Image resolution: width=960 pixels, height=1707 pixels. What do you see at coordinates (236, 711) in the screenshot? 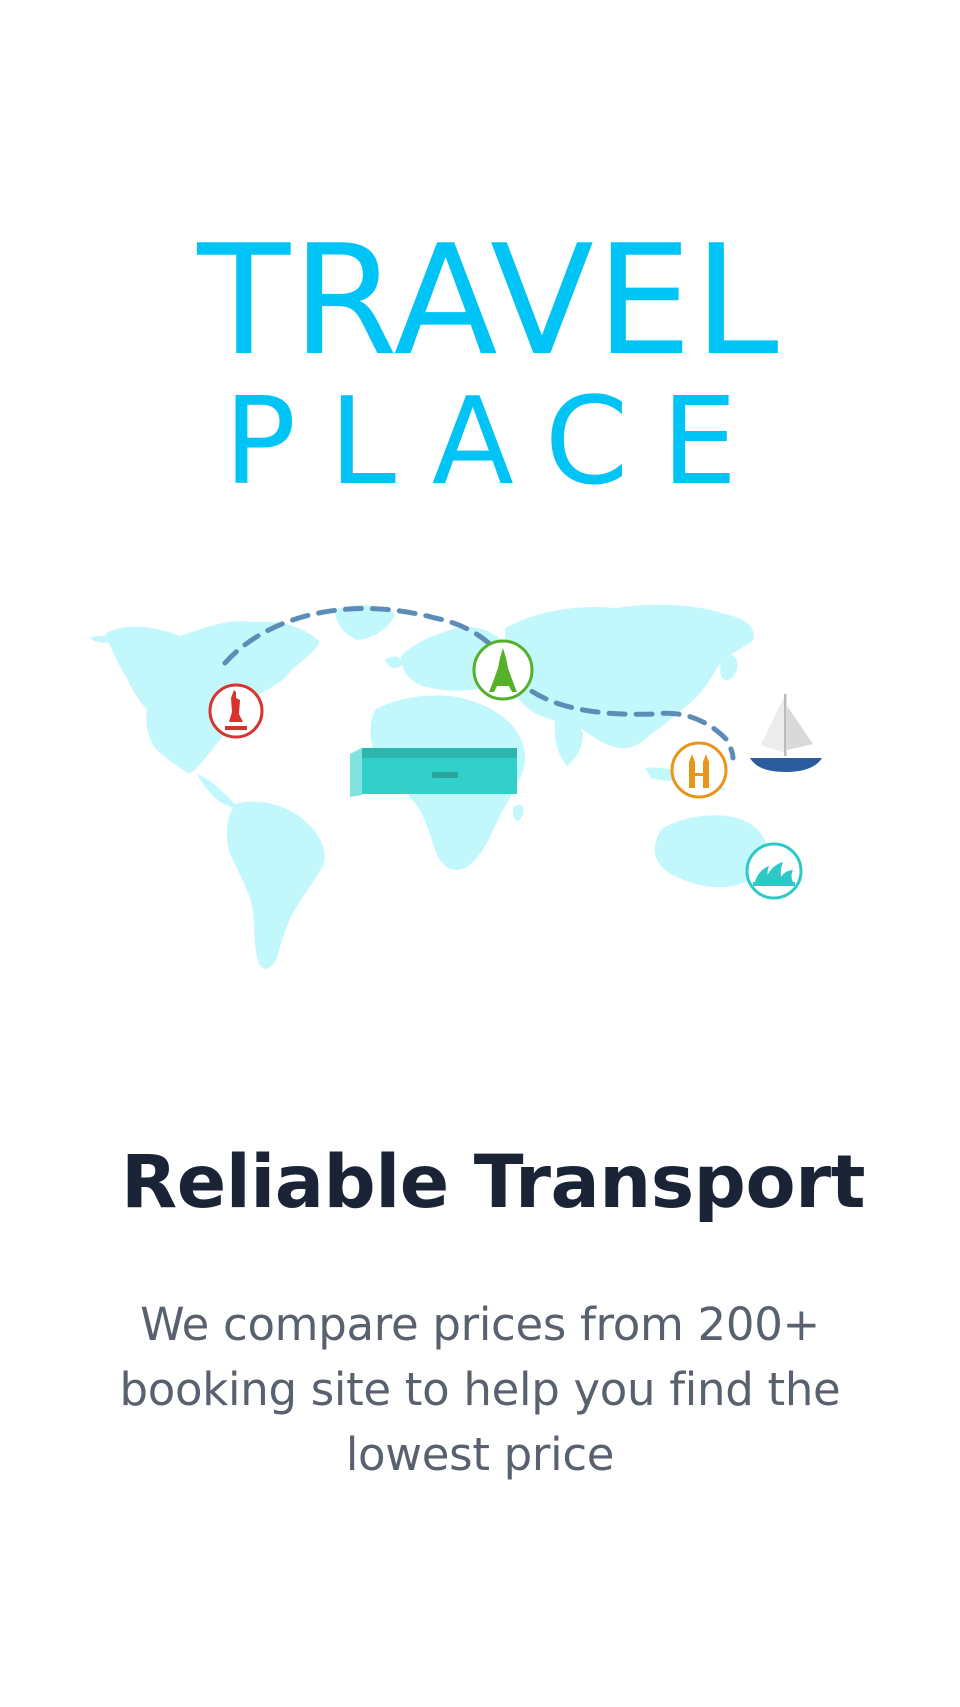
I see `statue-of-liberty-icon` at bounding box center [236, 711].